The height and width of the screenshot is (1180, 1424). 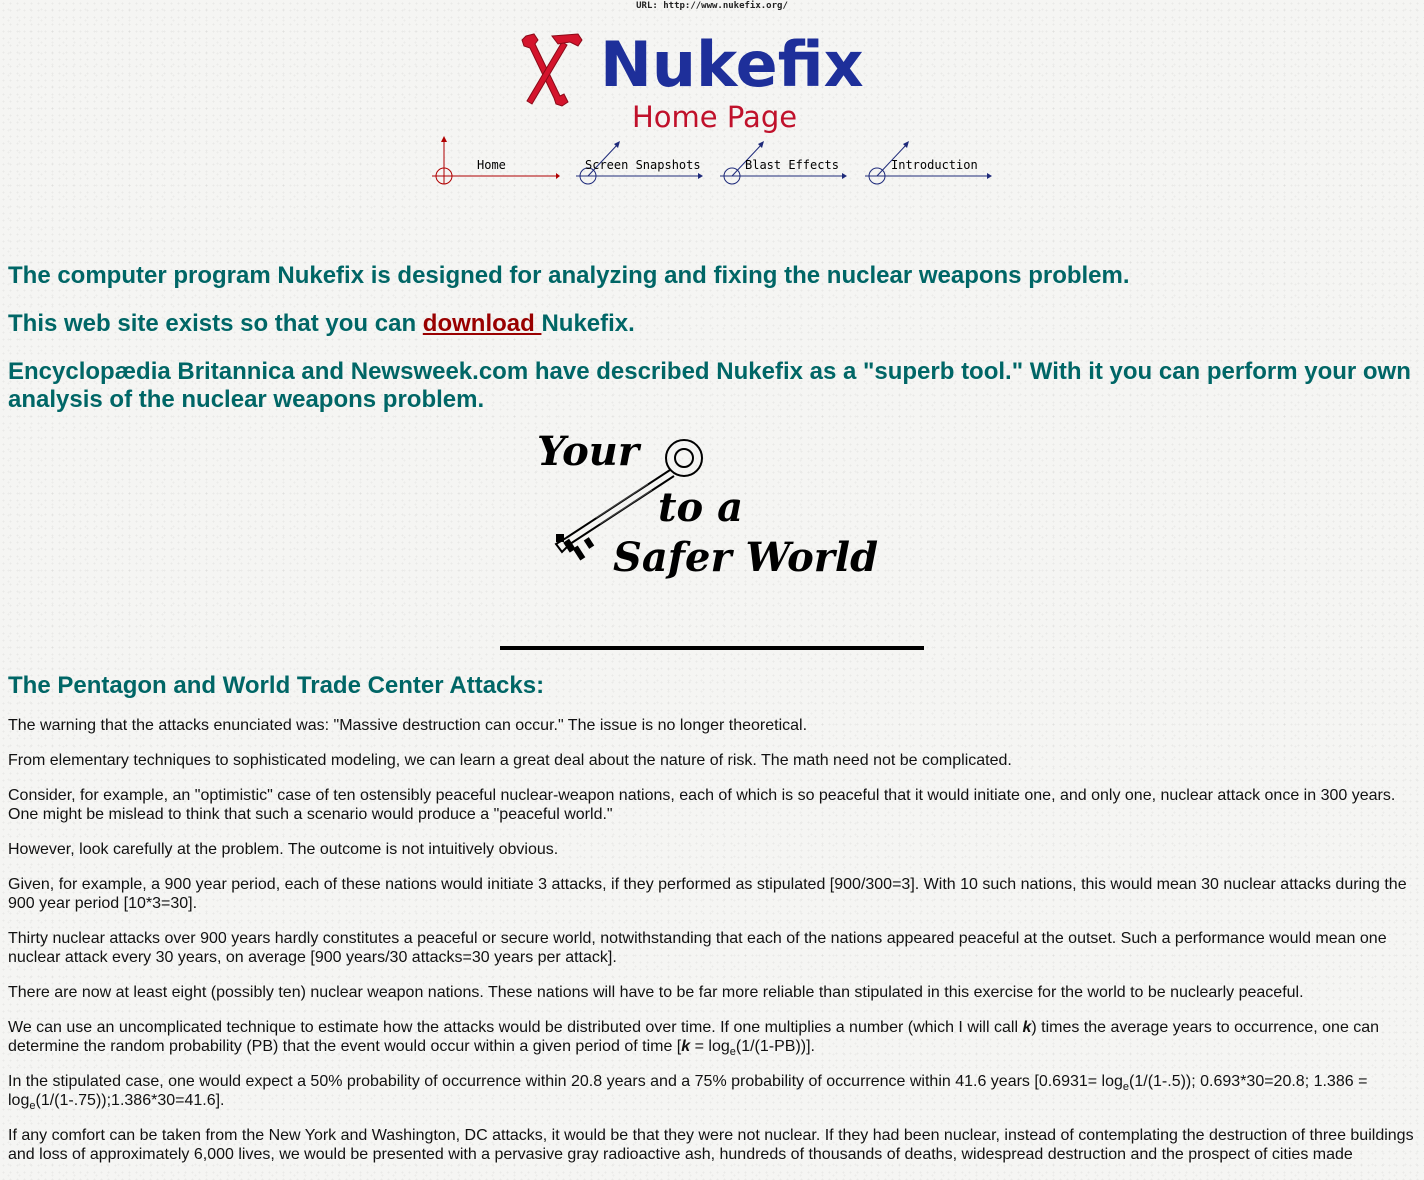 What do you see at coordinates (715, 117) in the screenshot?
I see `site-subtitle: Home Page` at bounding box center [715, 117].